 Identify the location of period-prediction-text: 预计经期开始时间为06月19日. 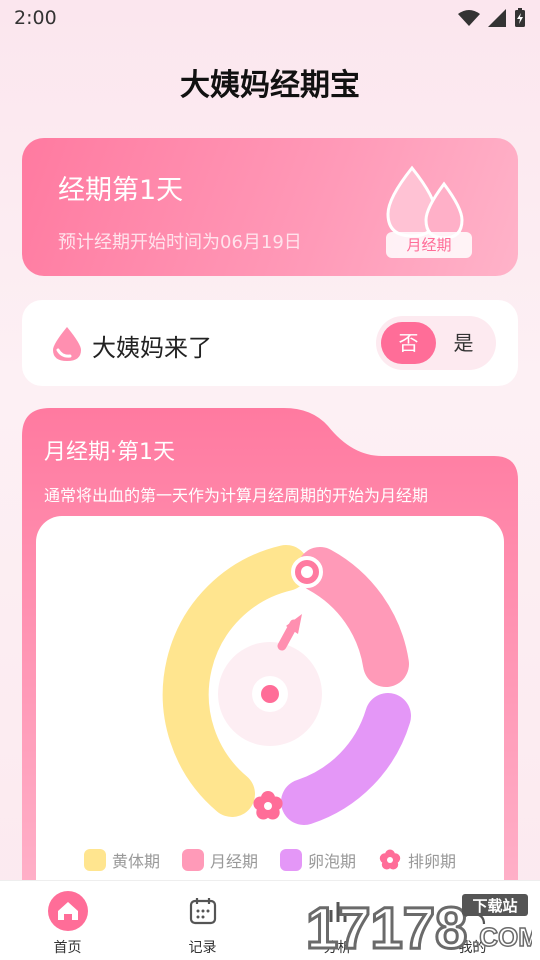
(180, 242).